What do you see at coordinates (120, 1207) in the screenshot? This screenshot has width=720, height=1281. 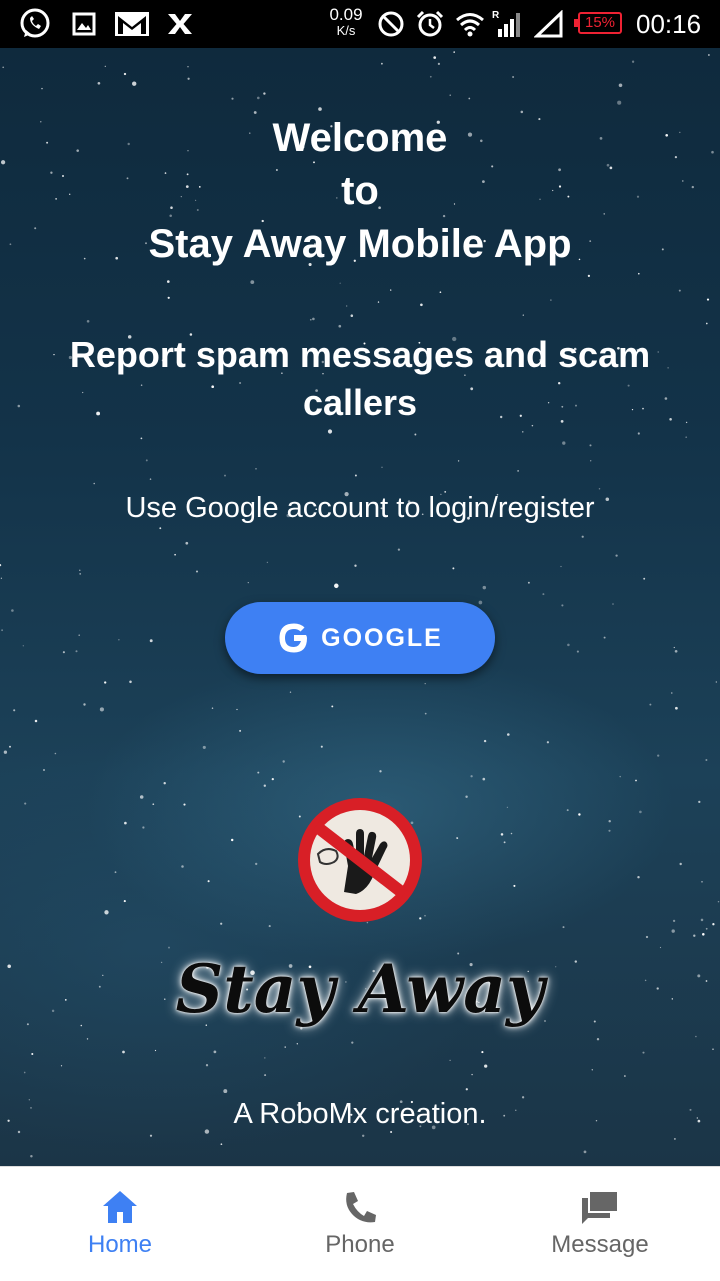 I see `home-icon` at bounding box center [120, 1207].